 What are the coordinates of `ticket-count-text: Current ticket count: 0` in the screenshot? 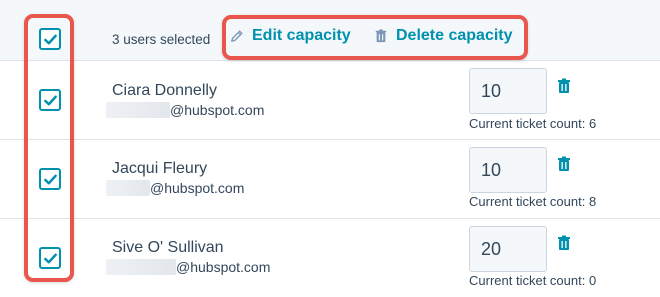 It's located at (533, 280).